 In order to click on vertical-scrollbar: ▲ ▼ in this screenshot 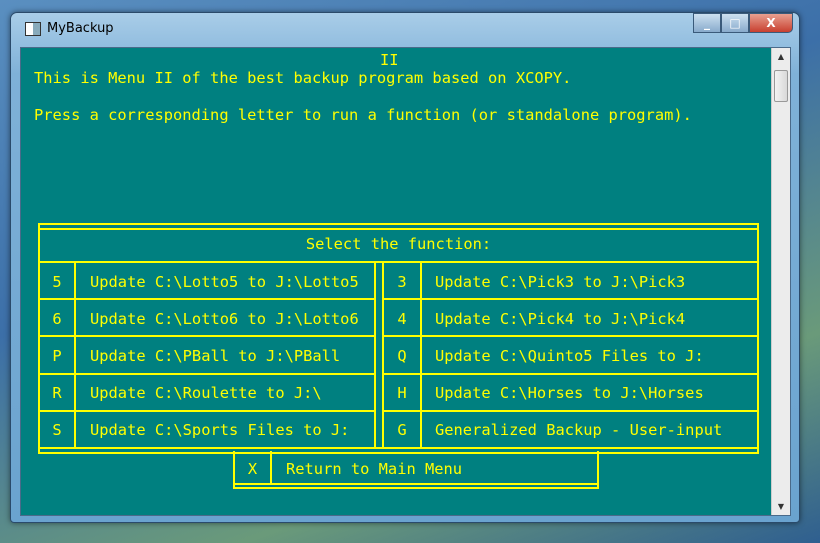, I will do `click(780, 281)`.